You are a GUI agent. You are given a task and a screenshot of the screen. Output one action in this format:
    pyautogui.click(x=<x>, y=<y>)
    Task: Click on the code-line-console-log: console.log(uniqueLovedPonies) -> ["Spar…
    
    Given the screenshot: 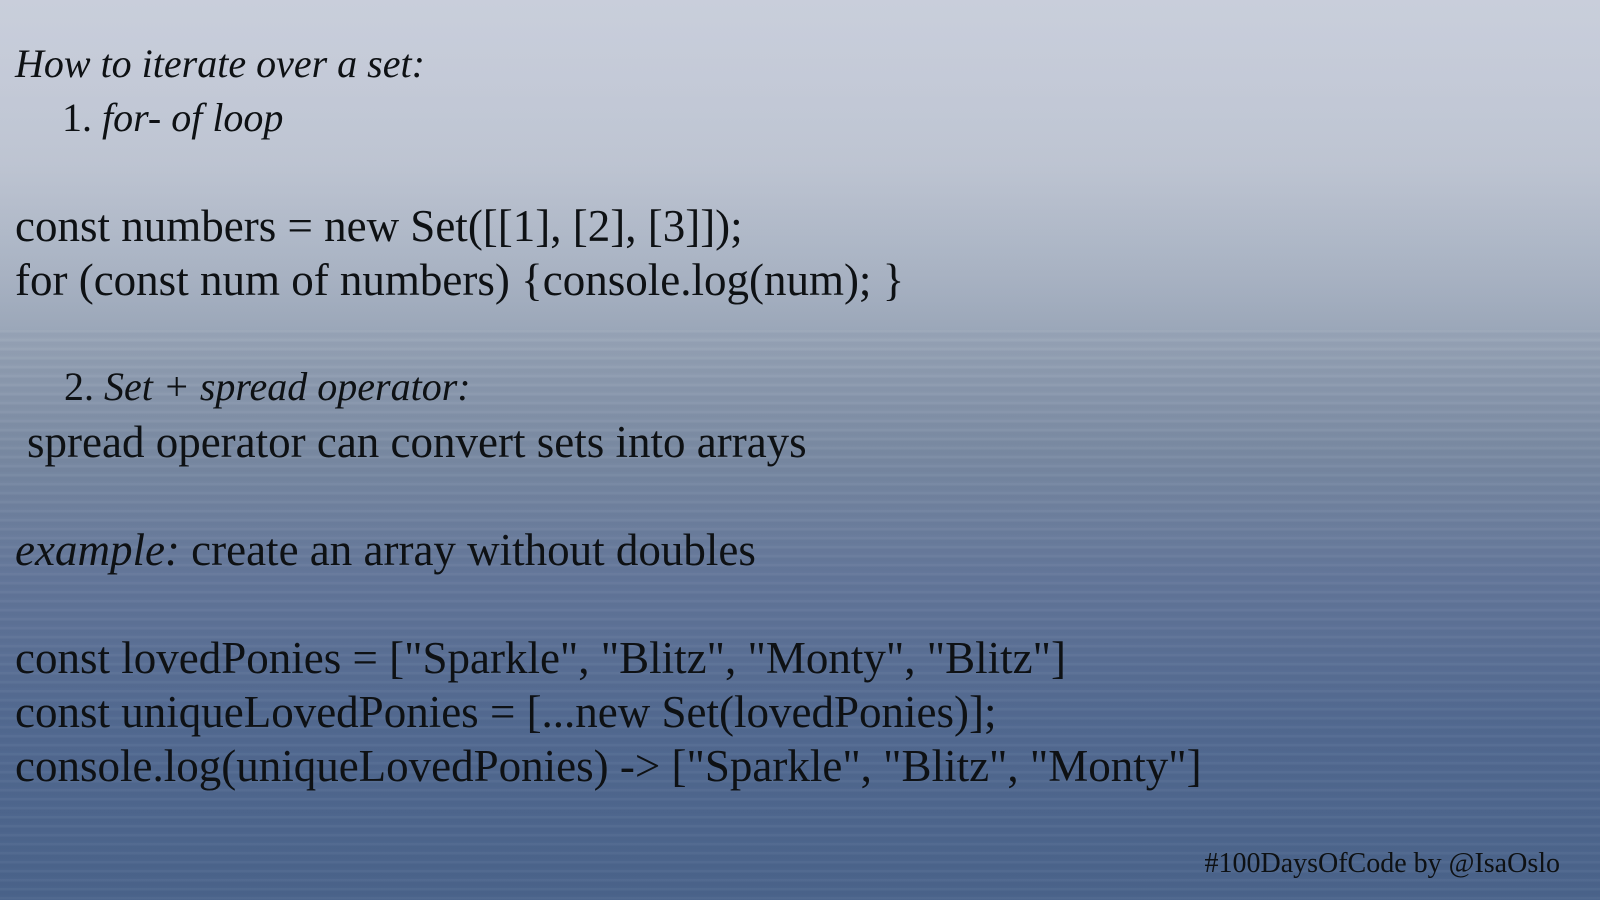 What is the action you would take?
    pyautogui.click(x=608, y=766)
    